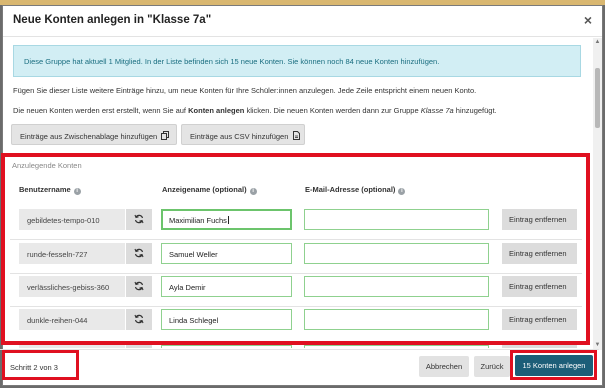 The image size is (605, 388). Describe the element at coordinates (139, 346) in the screenshot. I see `regenerate-button-partial` at that location.